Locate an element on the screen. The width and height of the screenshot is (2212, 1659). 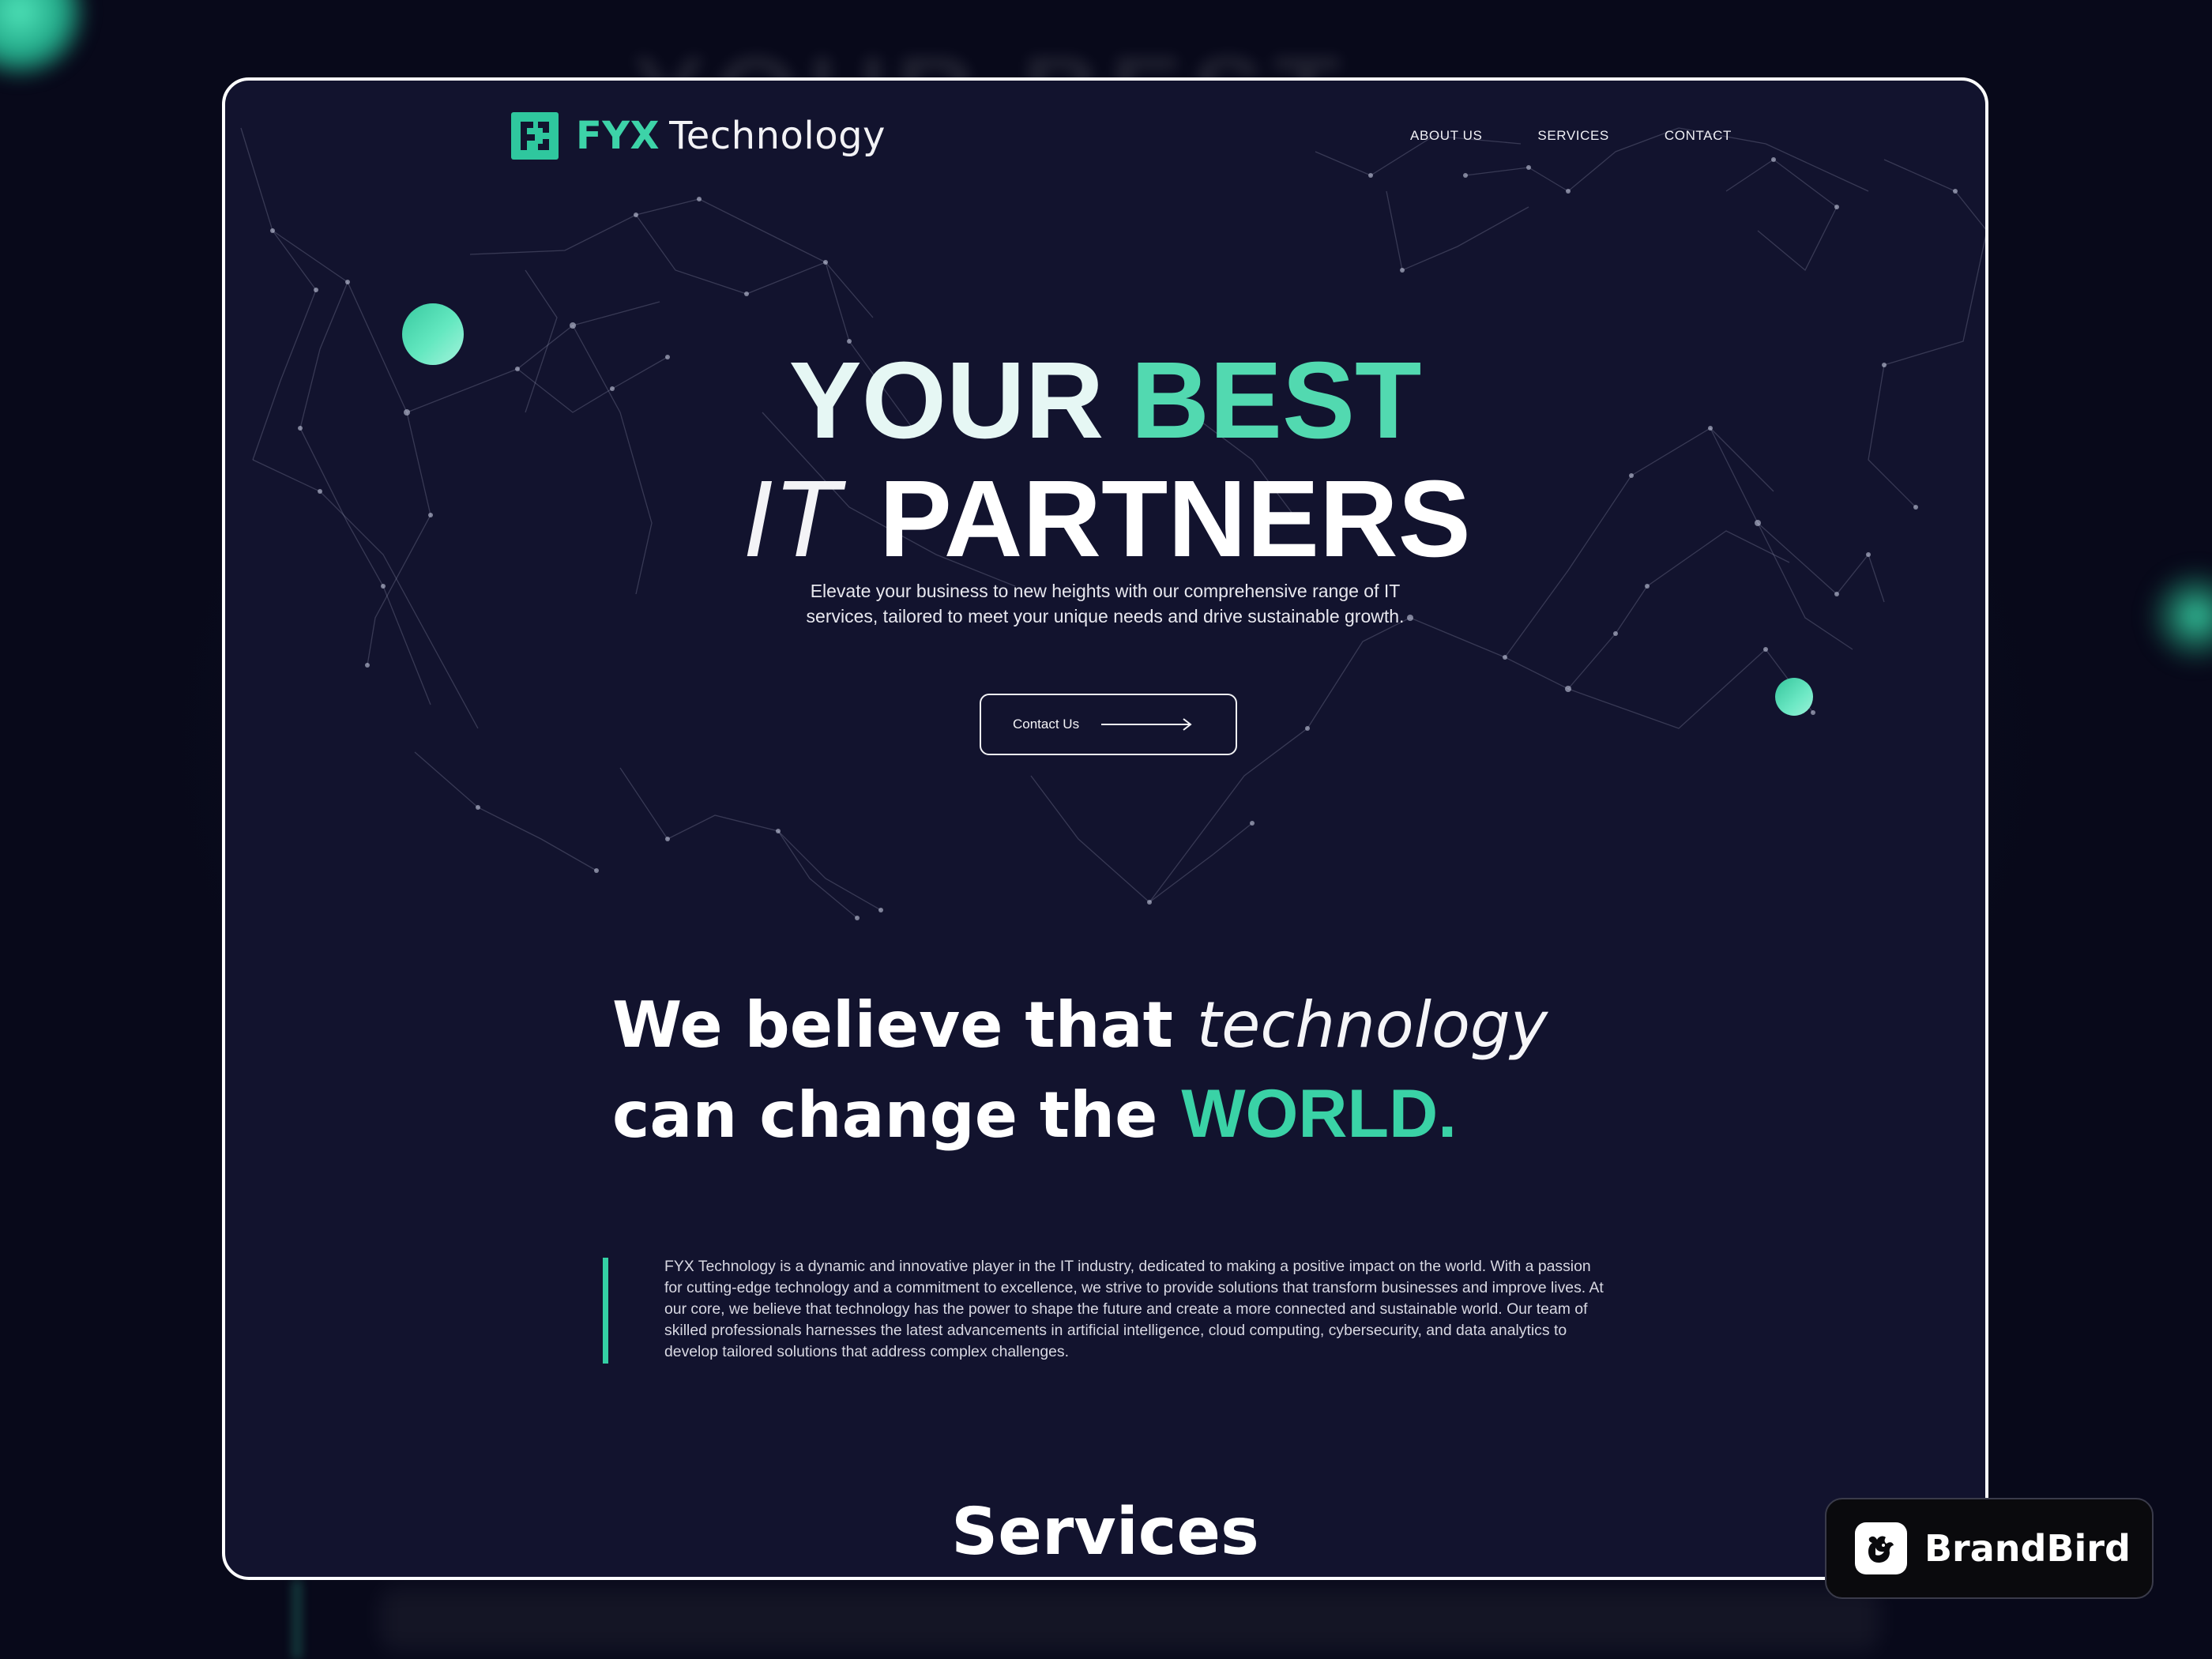
hero-word-it: IT is located at coordinates (792, 519).